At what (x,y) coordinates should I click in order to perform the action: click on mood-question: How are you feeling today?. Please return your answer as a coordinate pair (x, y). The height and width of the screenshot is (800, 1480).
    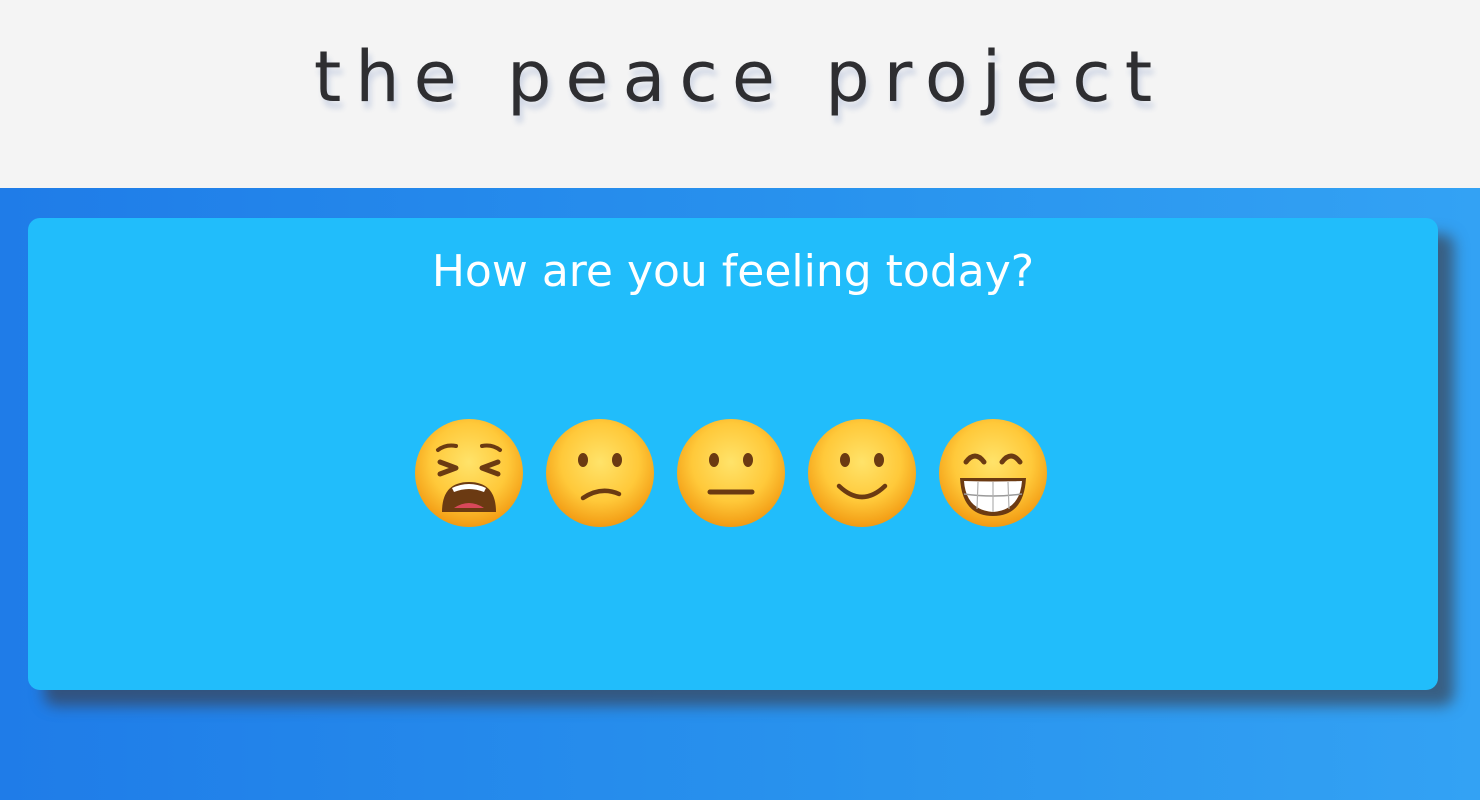
    Looking at the image, I should click on (733, 271).